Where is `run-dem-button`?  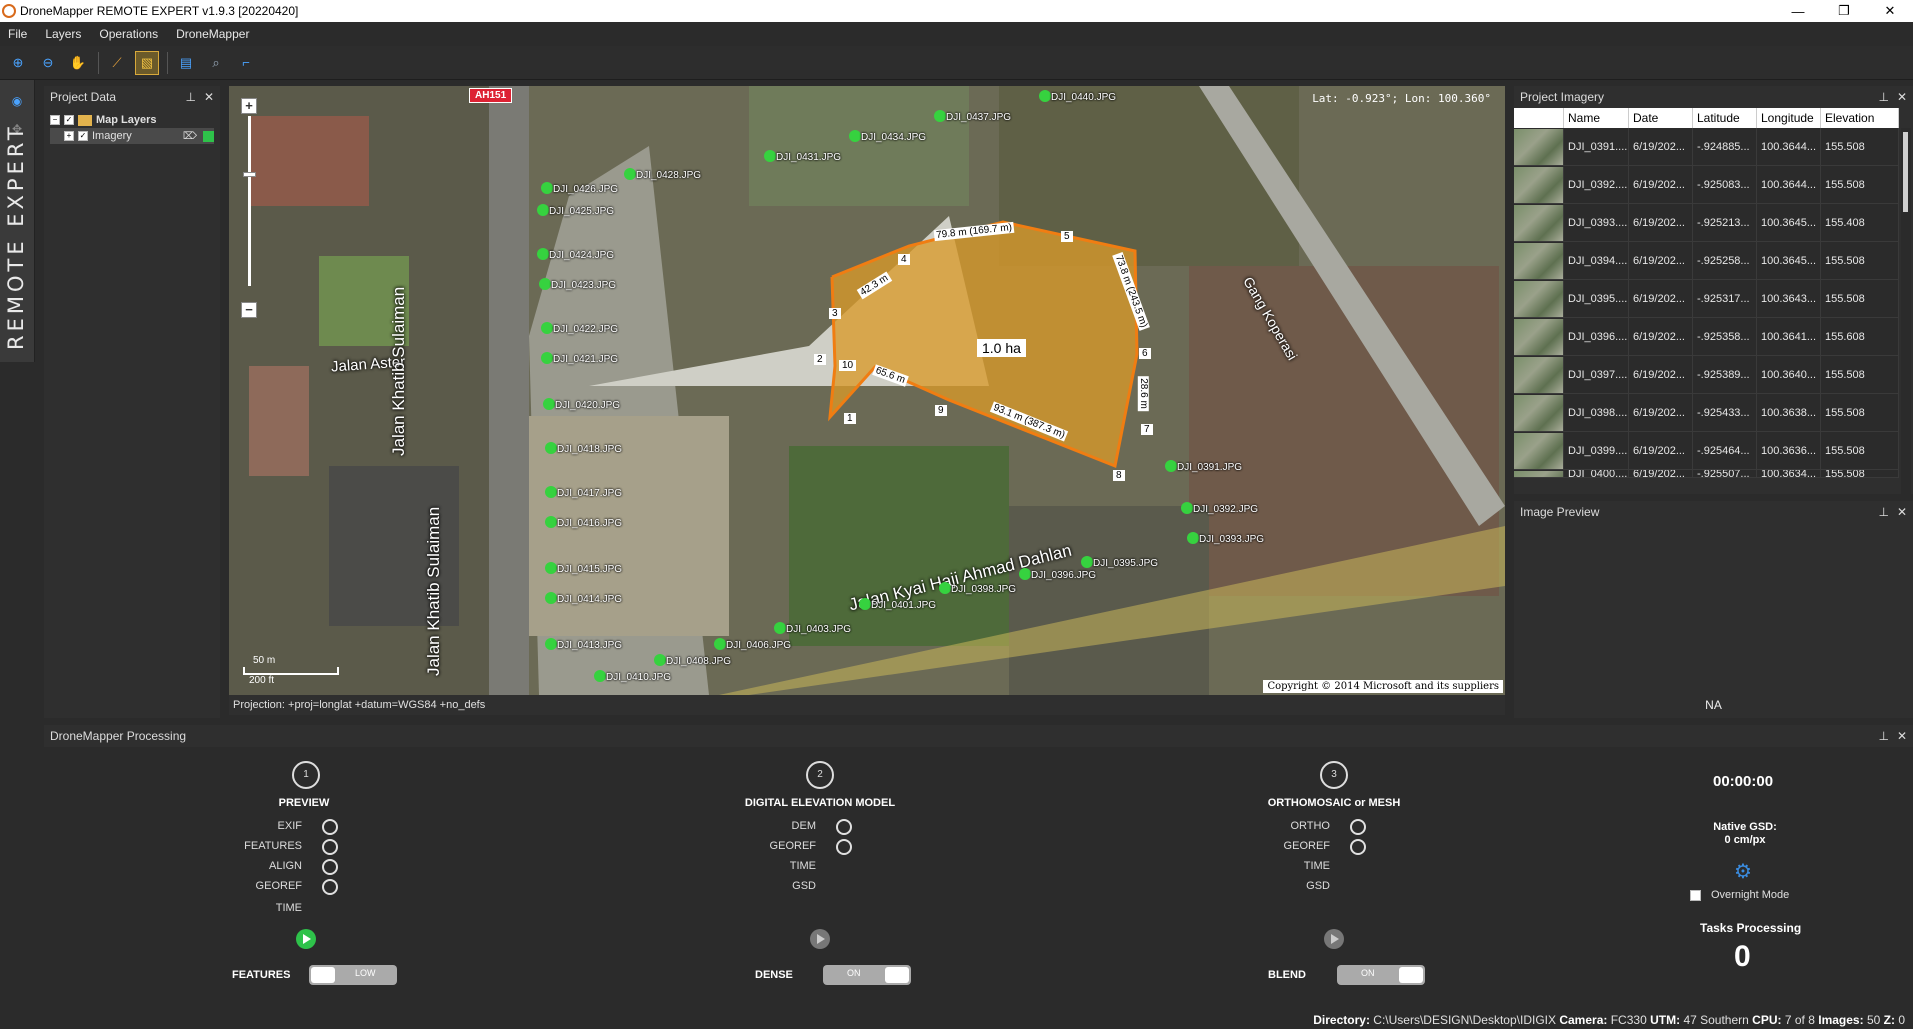
run-dem-button is located at coordinates (820, 939).